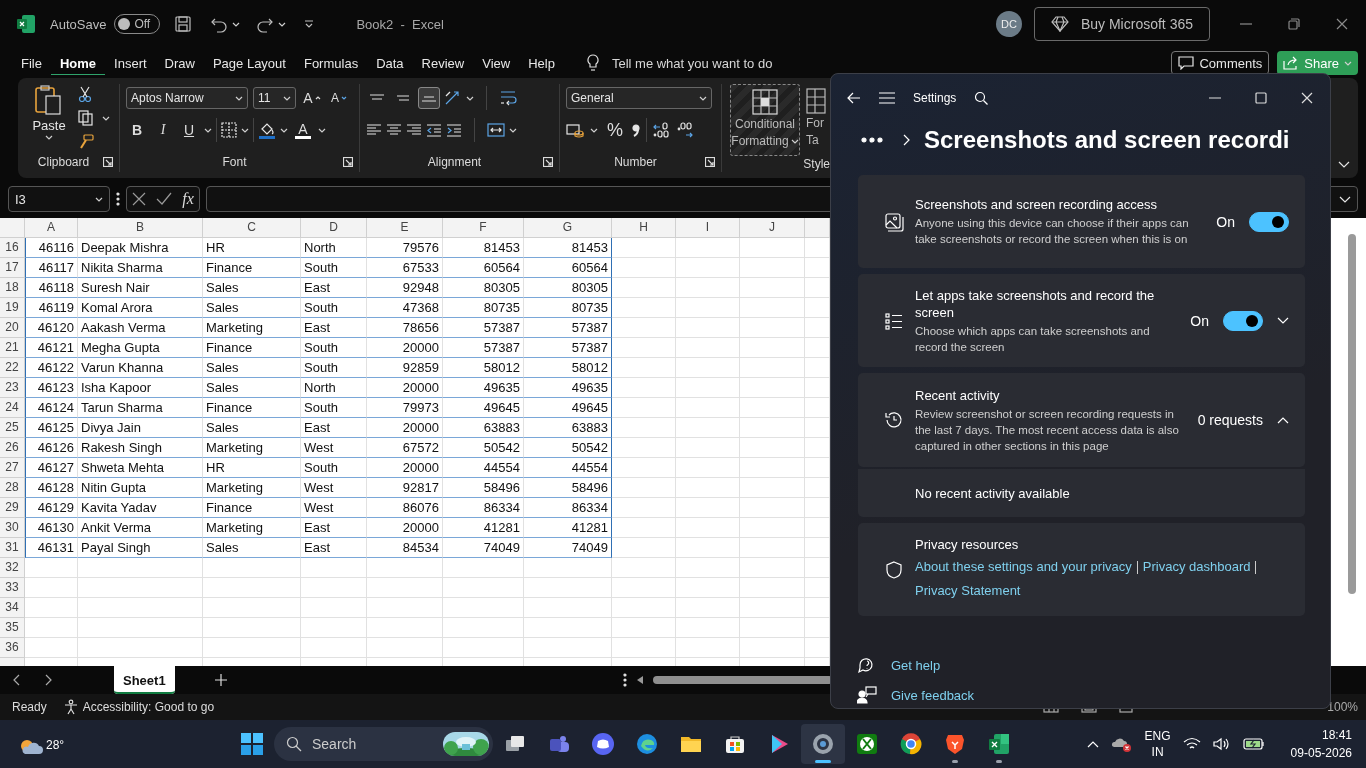  Describe the element at coordinates (981, 98) in the screenshot. I see `search-icon` at that location.